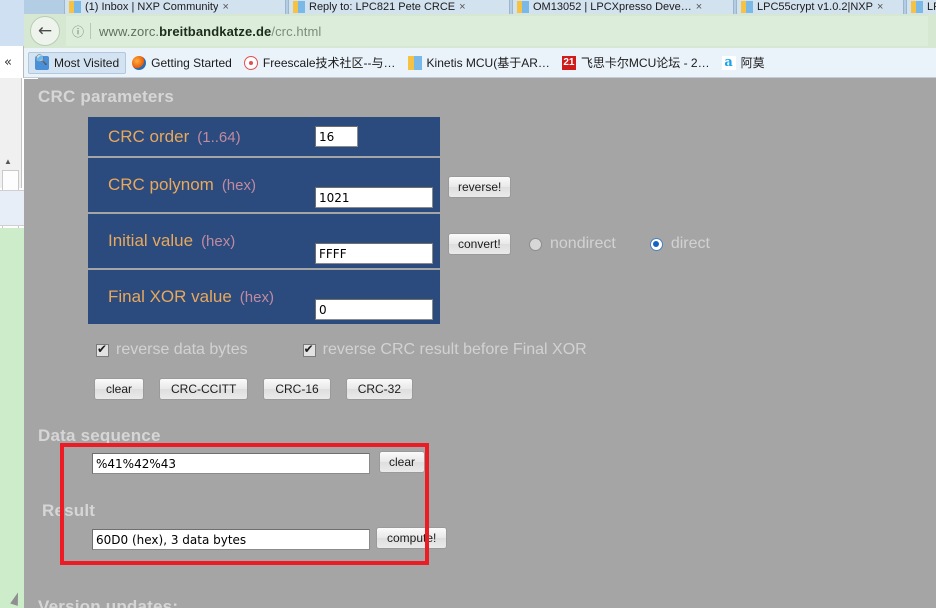 The height and width of the screenshot is (608, 936). I want to click on back-button: ←, so click(45, 31).